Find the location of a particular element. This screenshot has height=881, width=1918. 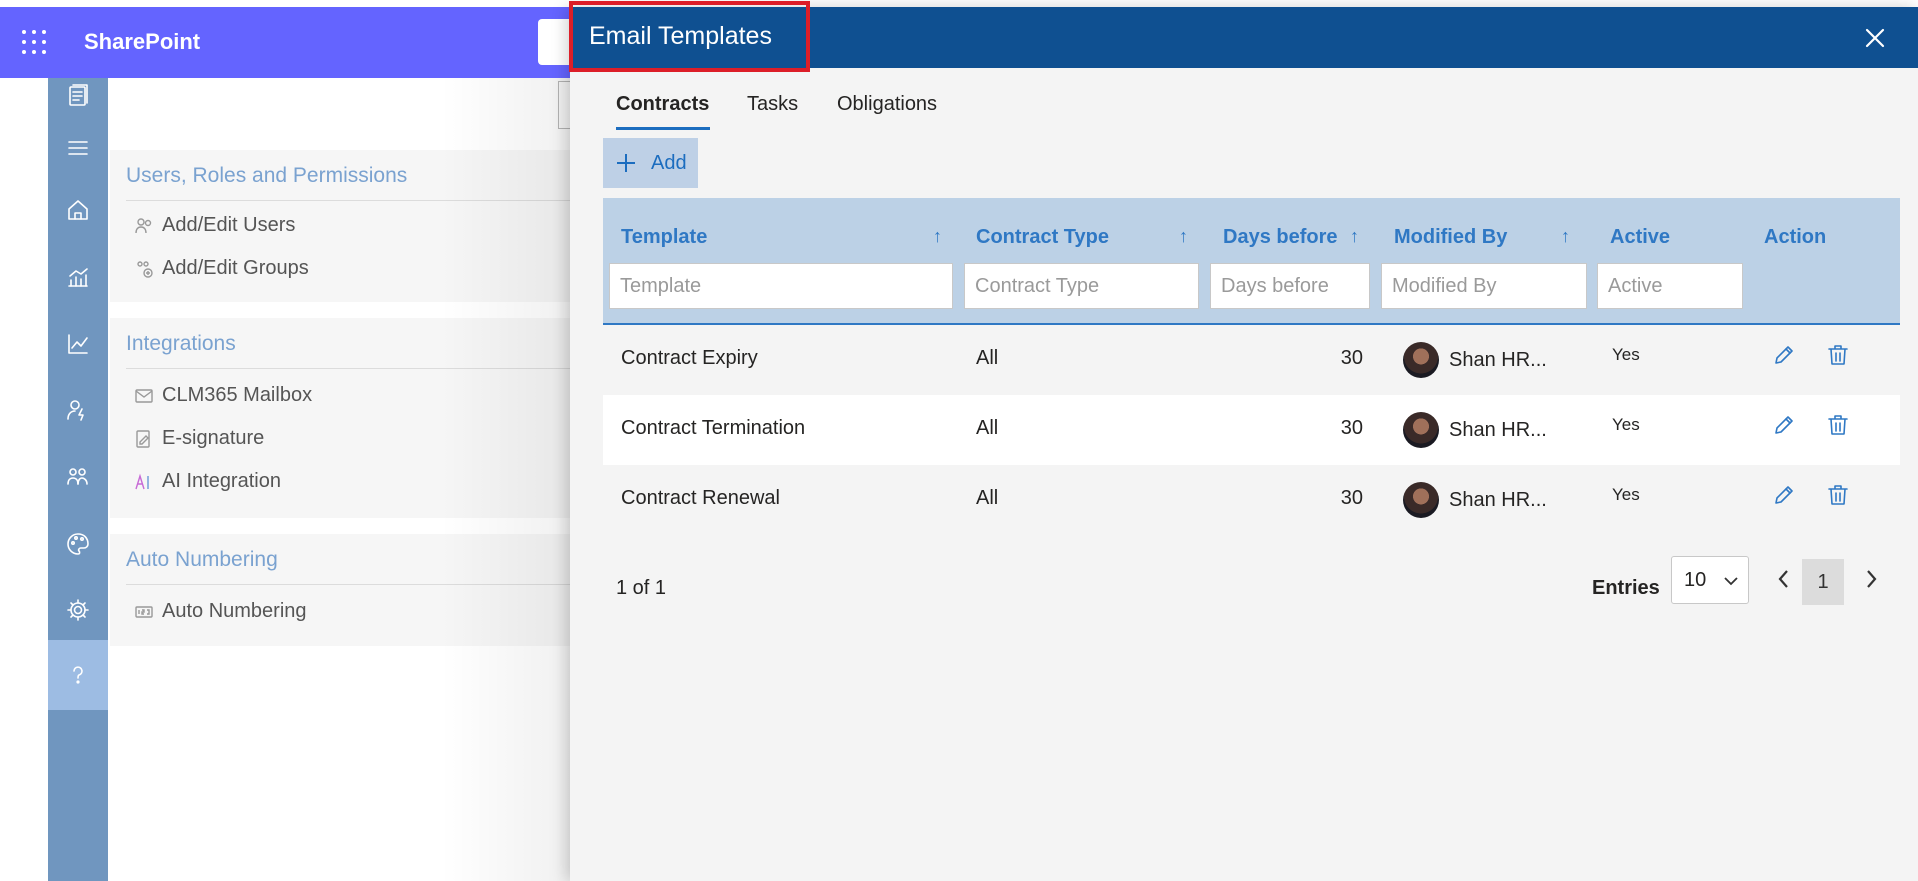

entries-value: 10 is located at coordinates (1695, 579).